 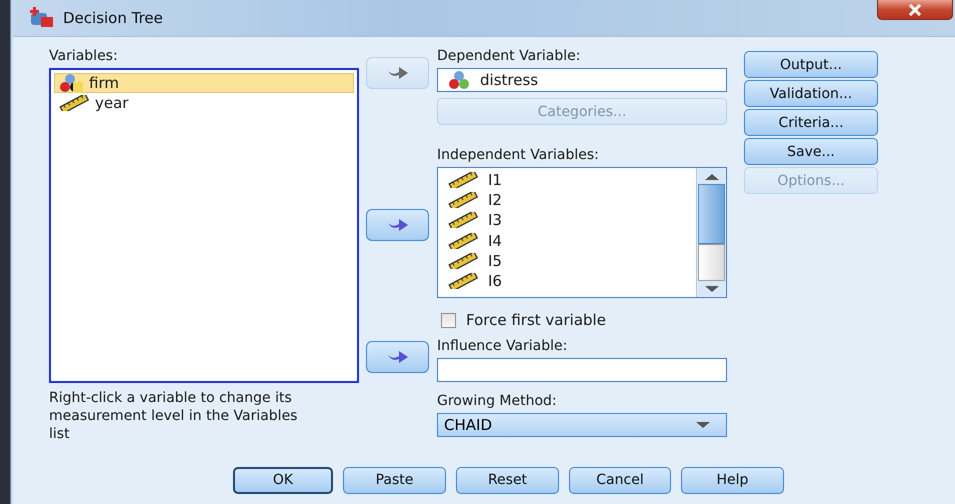 What do you see at coordinates (495, 281) in the screenshot?
I see `variable-name: I6` at bounding box center [495, 281].